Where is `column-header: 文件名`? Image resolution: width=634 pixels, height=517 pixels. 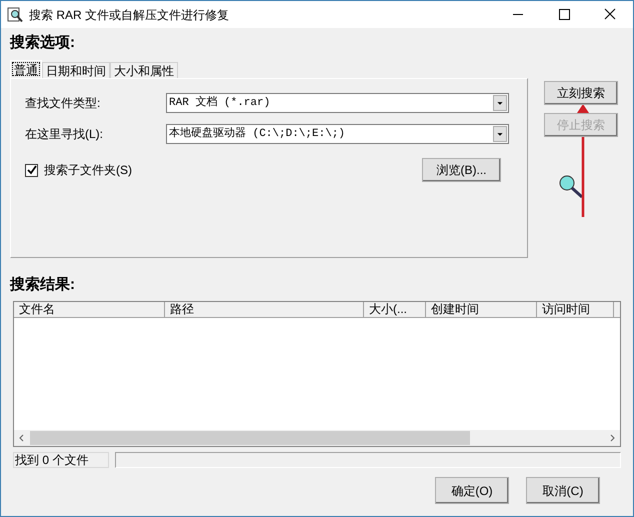
column-header: 文件名 is located at coordinates (89, 309).